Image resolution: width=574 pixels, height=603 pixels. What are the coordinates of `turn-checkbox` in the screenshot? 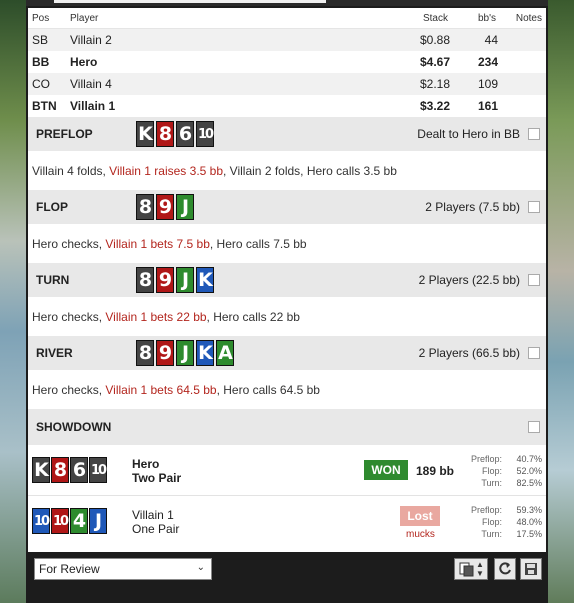 It's located at (534, 280).